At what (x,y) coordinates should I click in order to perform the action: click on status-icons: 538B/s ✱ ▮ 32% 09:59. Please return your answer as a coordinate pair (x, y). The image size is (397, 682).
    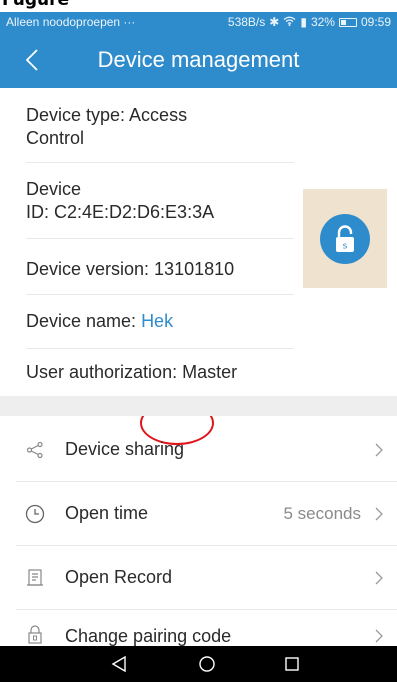
    Looking at the image, I should click on (309, 22).